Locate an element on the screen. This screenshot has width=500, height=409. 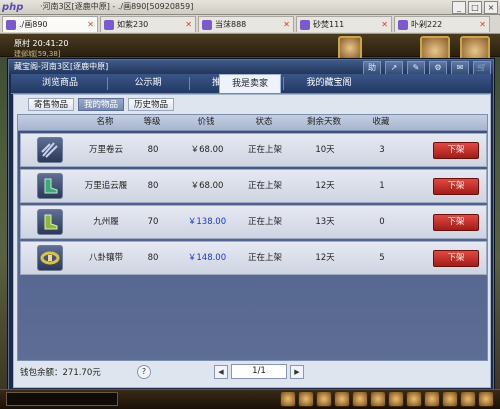
game-tab-5: 卟剁222 ✕ is located at coordinates (442, 24).